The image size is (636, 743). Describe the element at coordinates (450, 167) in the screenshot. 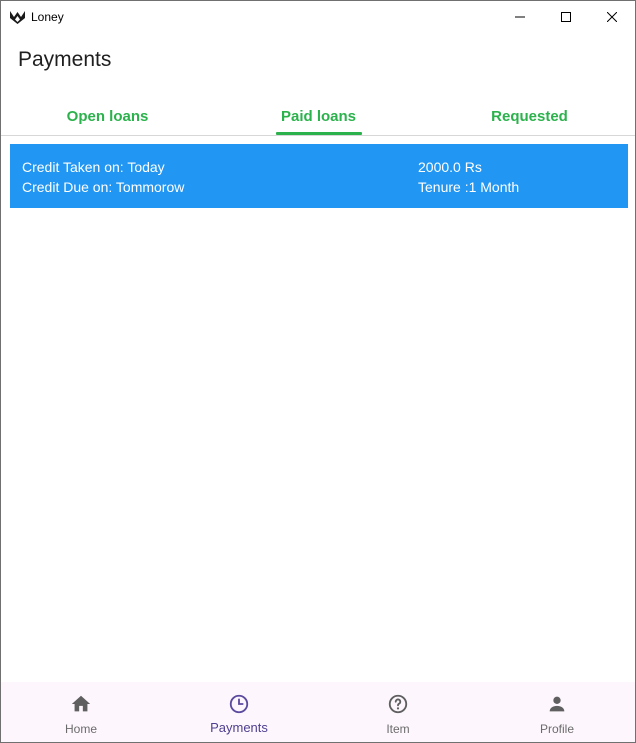

I see `loan-amount-text: 2000.0 Rs` at that location.